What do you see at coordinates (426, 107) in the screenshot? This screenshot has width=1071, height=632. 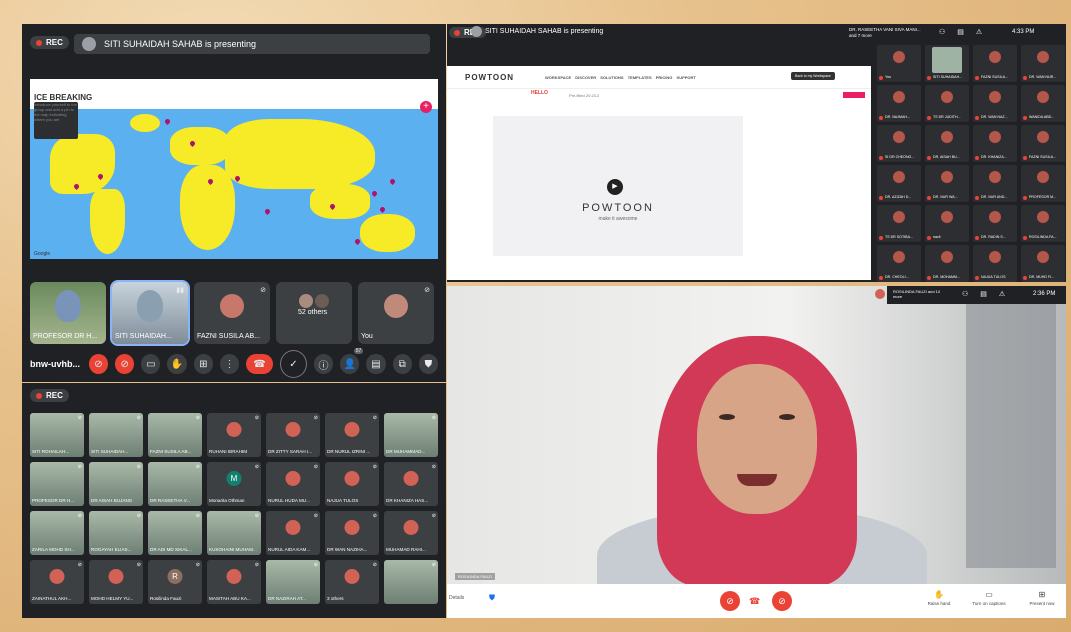 I see `add-pin-button: +` at bounding box center [426, 107].